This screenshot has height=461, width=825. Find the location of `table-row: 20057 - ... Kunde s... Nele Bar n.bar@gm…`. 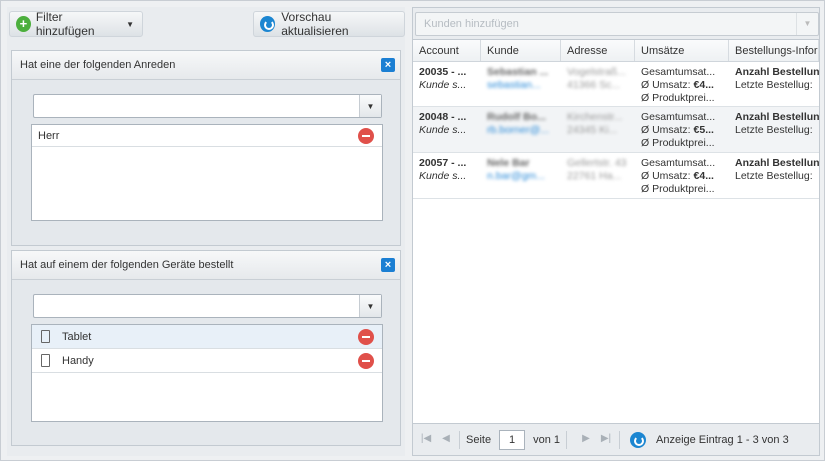

table-row: 20057 - ... Kunde s... Nele Bar n.bar@gm… is located at coordinates (616, 176).